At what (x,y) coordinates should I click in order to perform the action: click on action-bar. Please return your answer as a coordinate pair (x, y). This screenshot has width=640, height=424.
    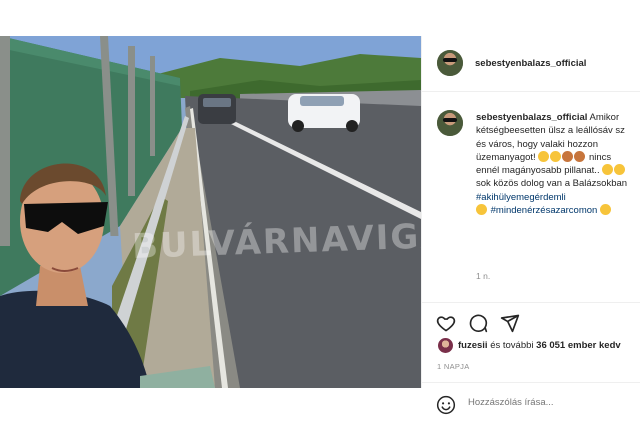
    Looking at the image, I should click on (531, 317).